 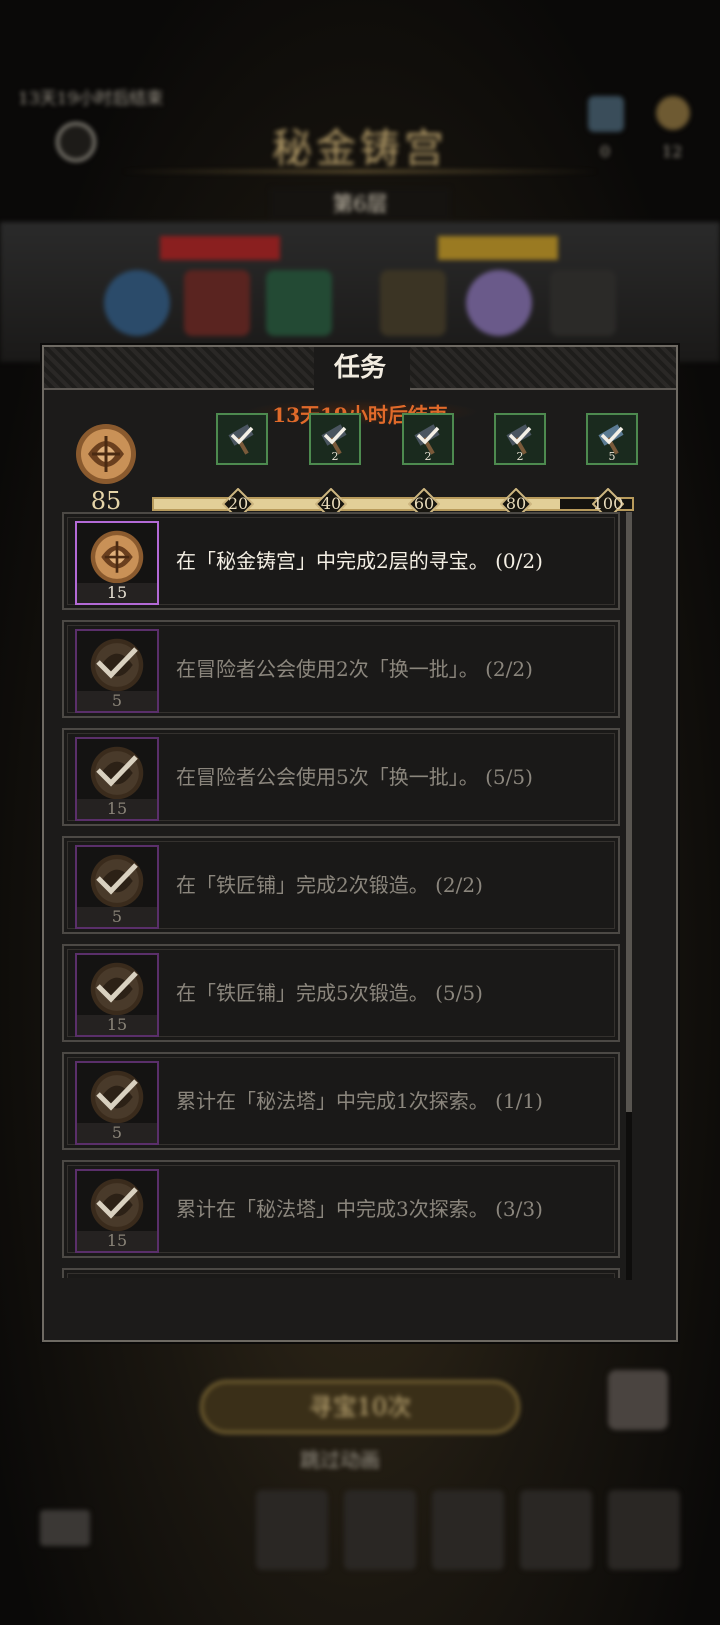 What do you see at coordinates (331, 503) in the screenshot?
I see `milestone-label: 40` at bounding box center [331, 503].